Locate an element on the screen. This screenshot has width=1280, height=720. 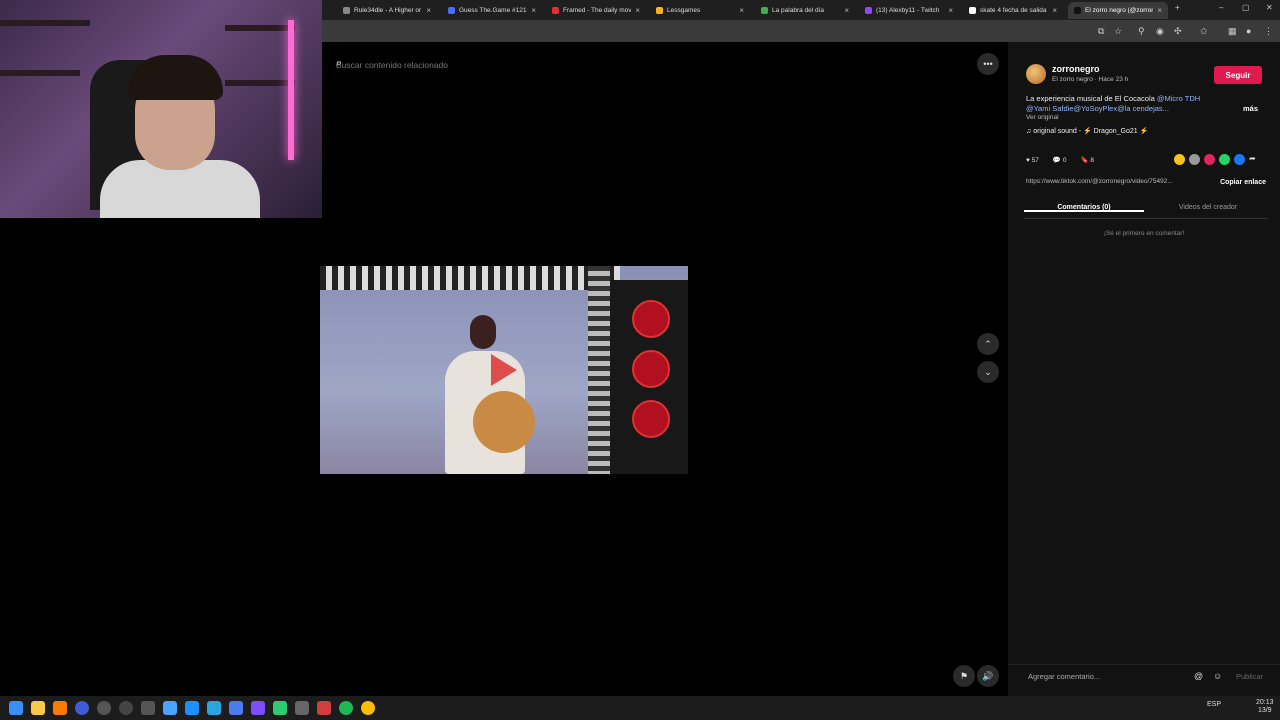
profile-icon: ● is located at coordinates (1248, 31).